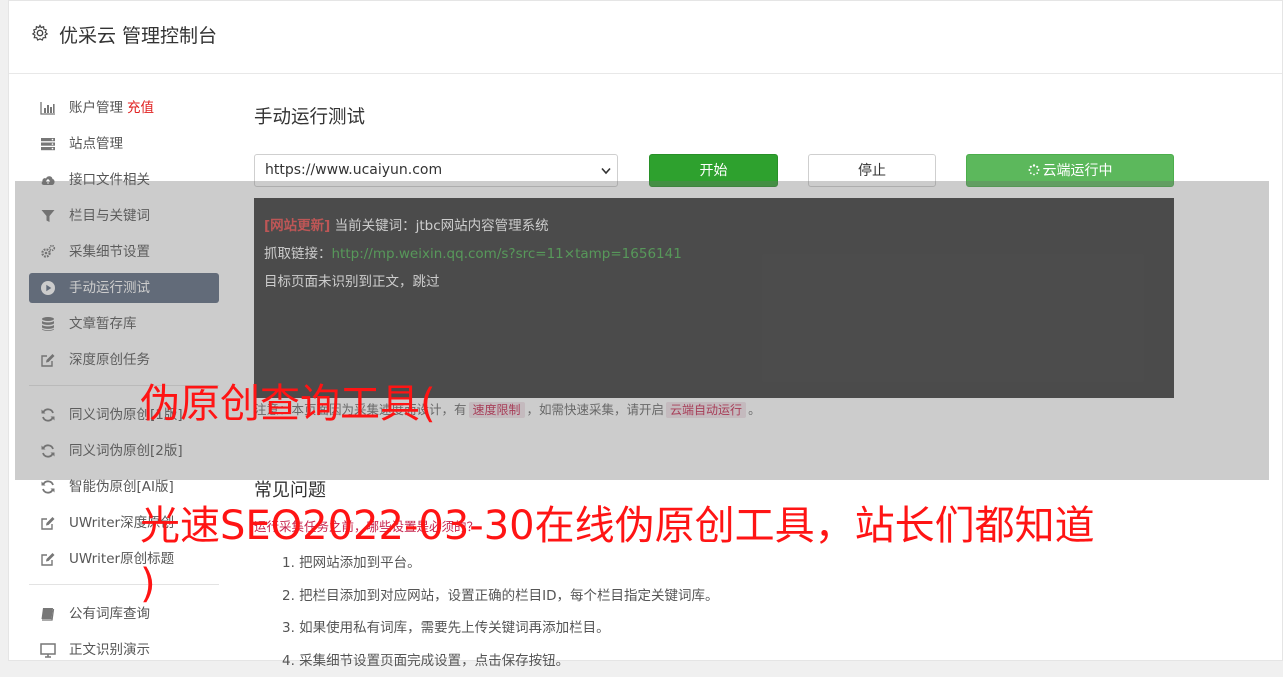  I want to click on gear-icon, so click(40, 33).